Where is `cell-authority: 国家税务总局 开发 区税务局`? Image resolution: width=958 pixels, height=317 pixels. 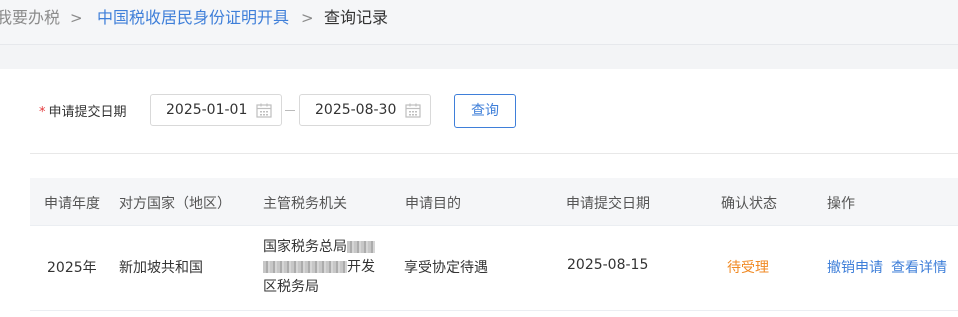 cell-authority: 国家税务总局 开发 区税务局 is located at coordinates (323, 267).